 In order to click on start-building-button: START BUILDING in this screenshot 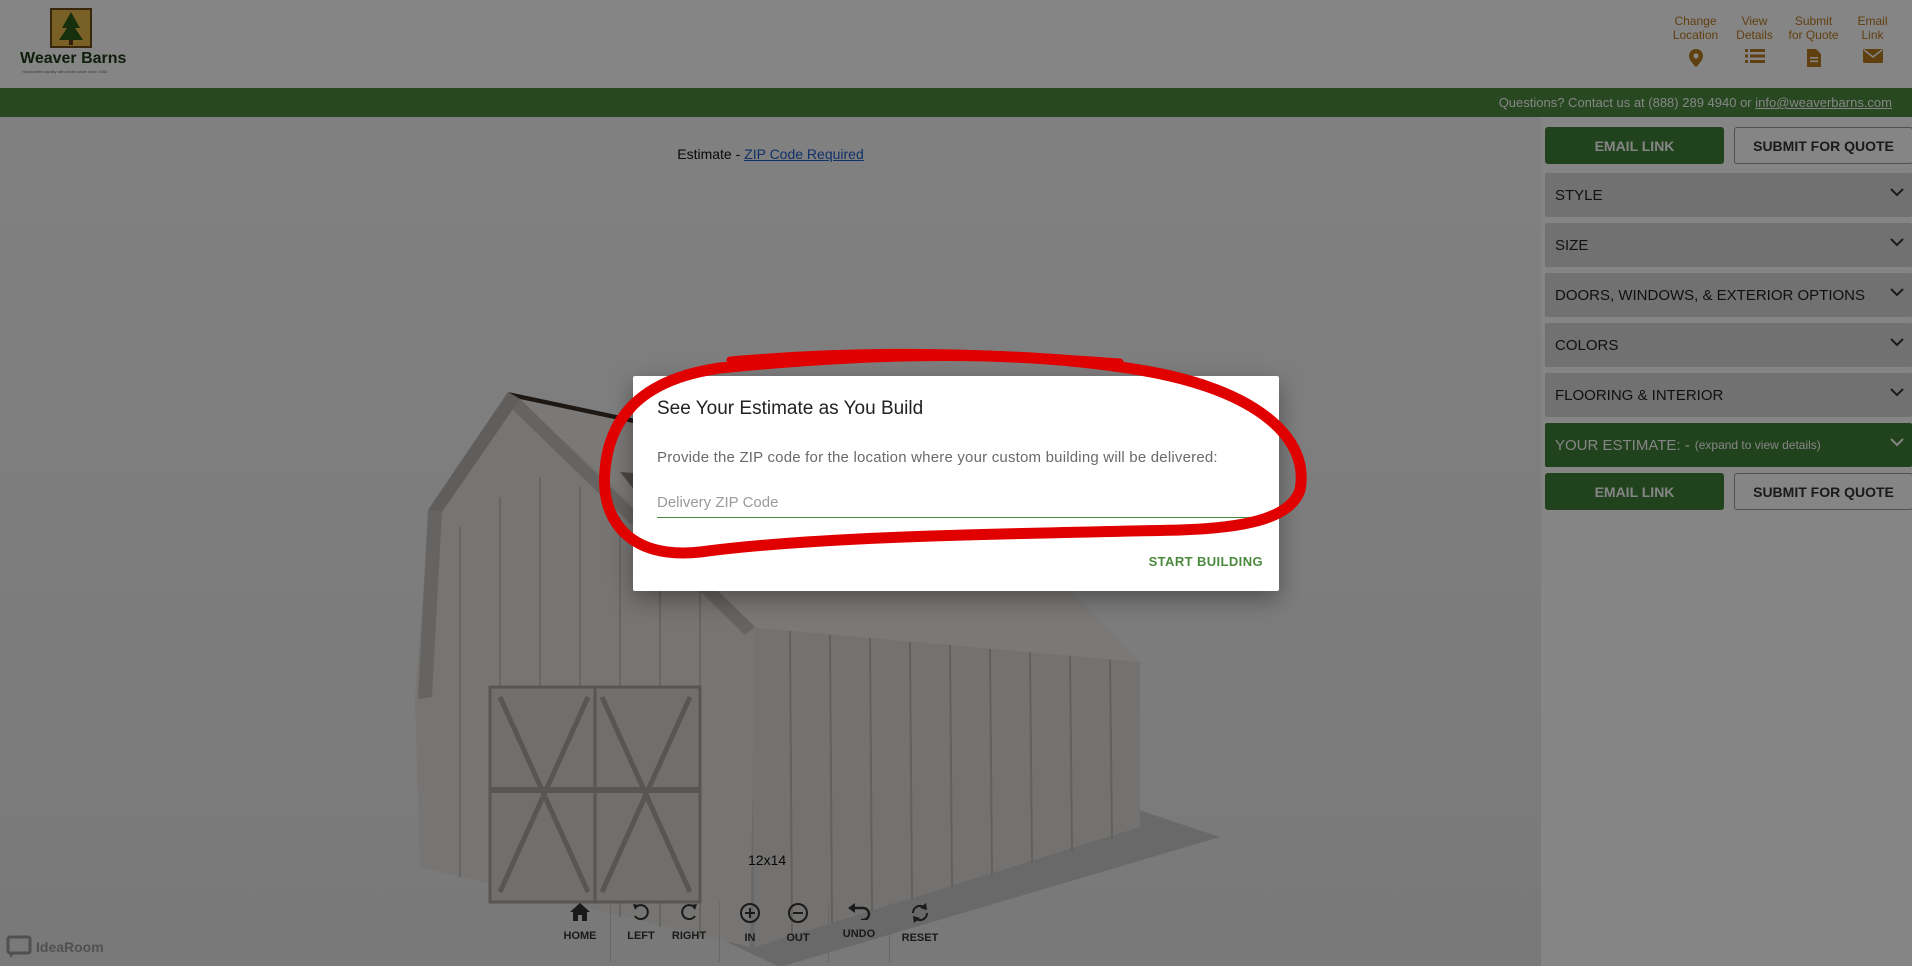, I will do `click(1206, 561)`.